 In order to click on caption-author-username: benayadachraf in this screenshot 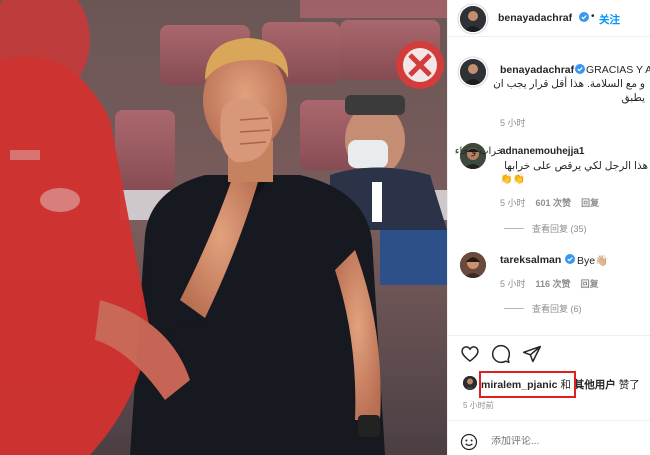, I will do `click(537, 70)`.